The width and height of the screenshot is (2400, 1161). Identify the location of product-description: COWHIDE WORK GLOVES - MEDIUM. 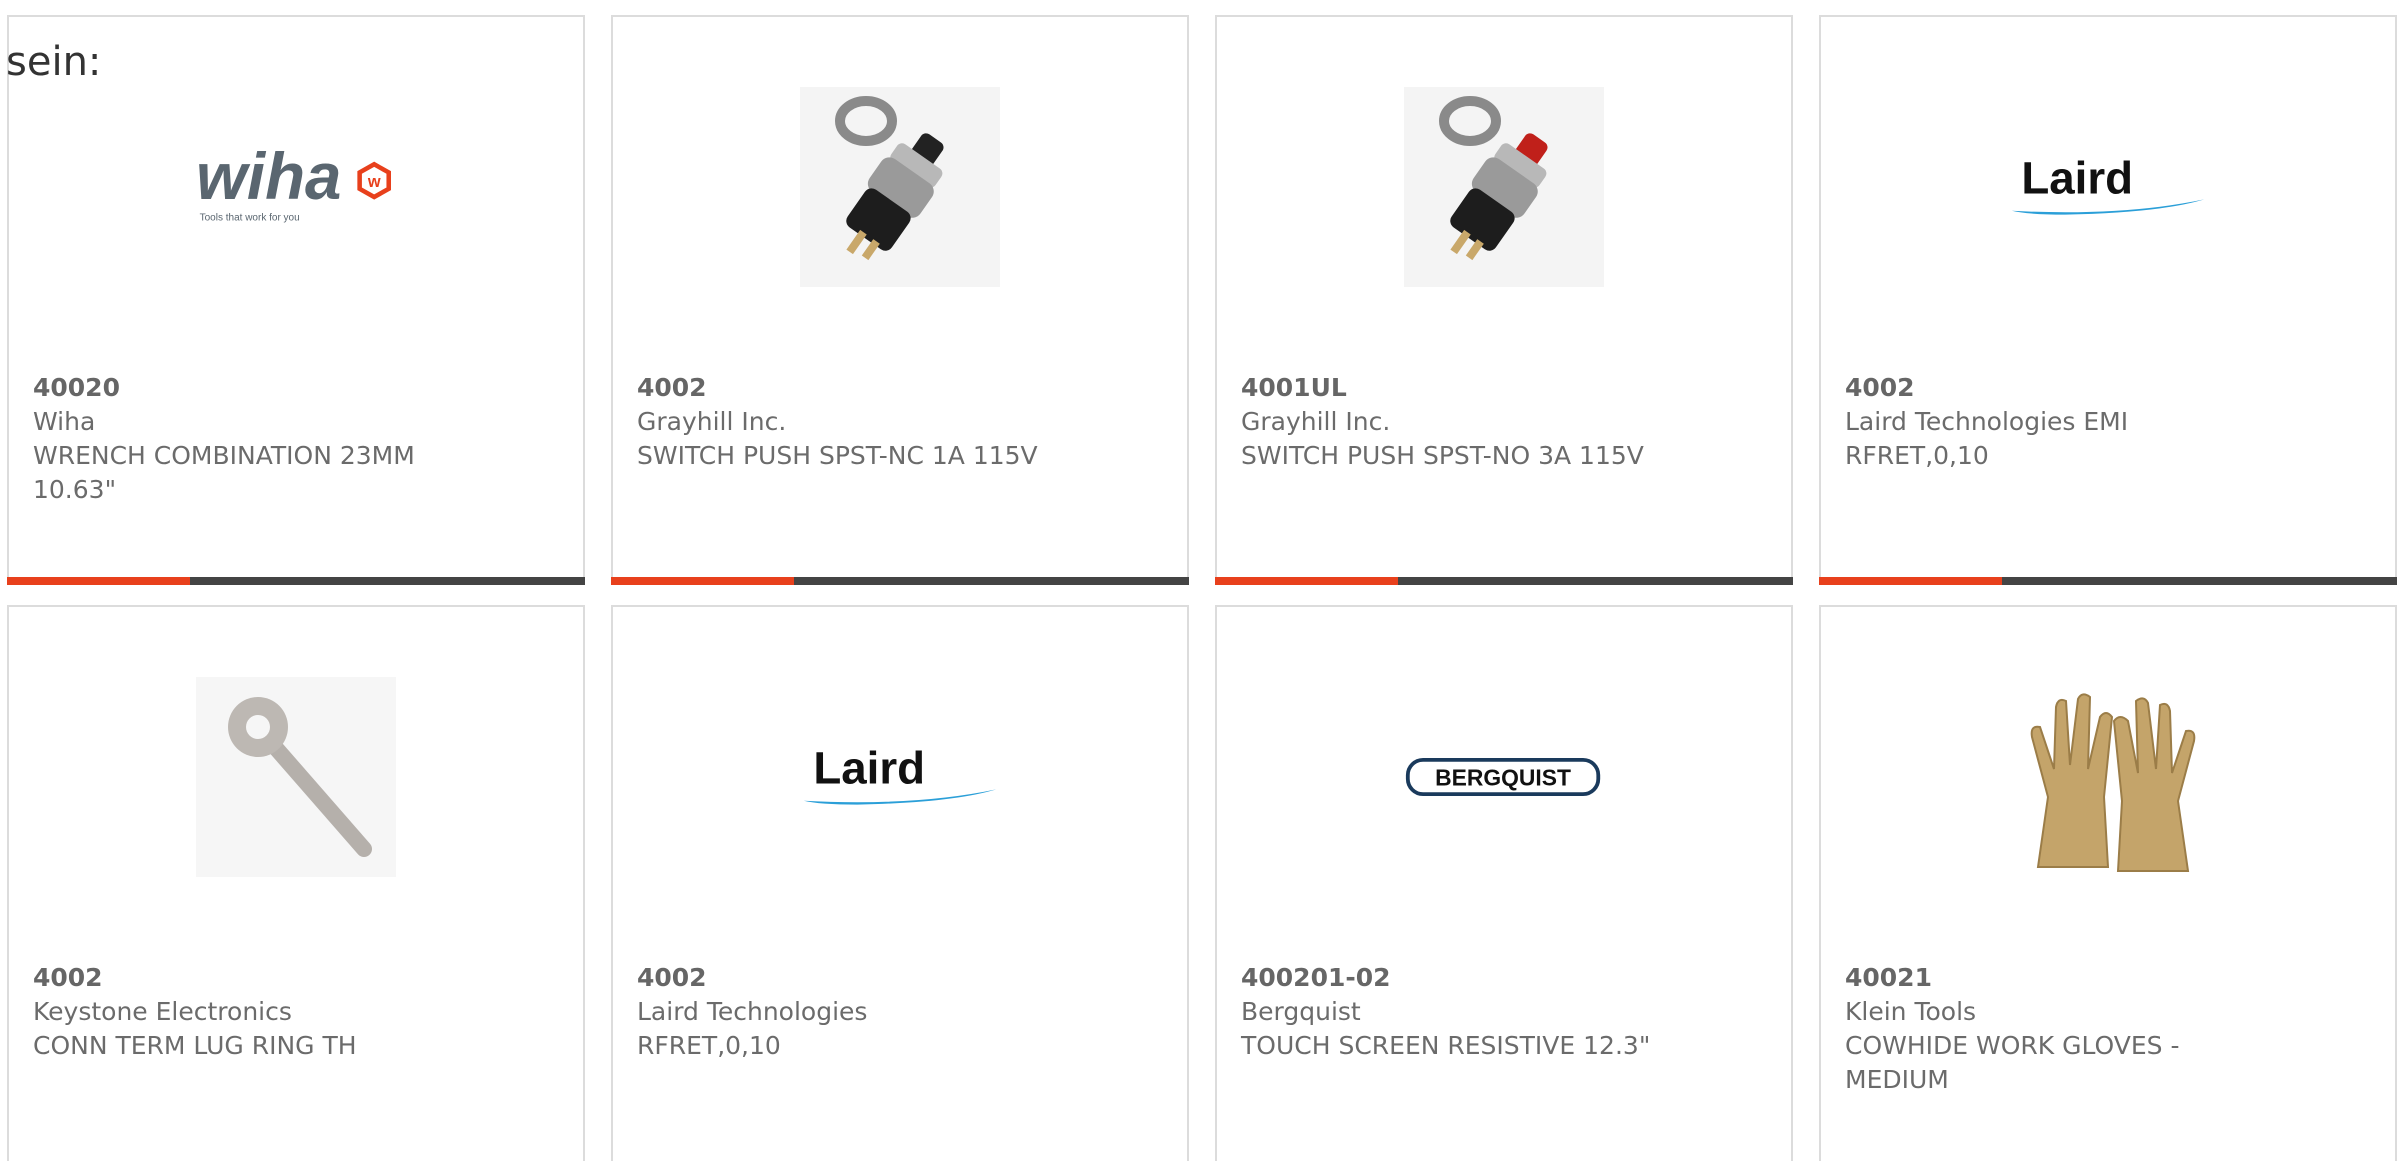
(2012, 1062).